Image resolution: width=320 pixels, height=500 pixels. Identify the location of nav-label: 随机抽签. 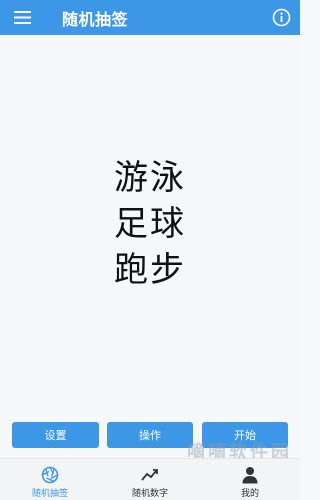
(49, 494).